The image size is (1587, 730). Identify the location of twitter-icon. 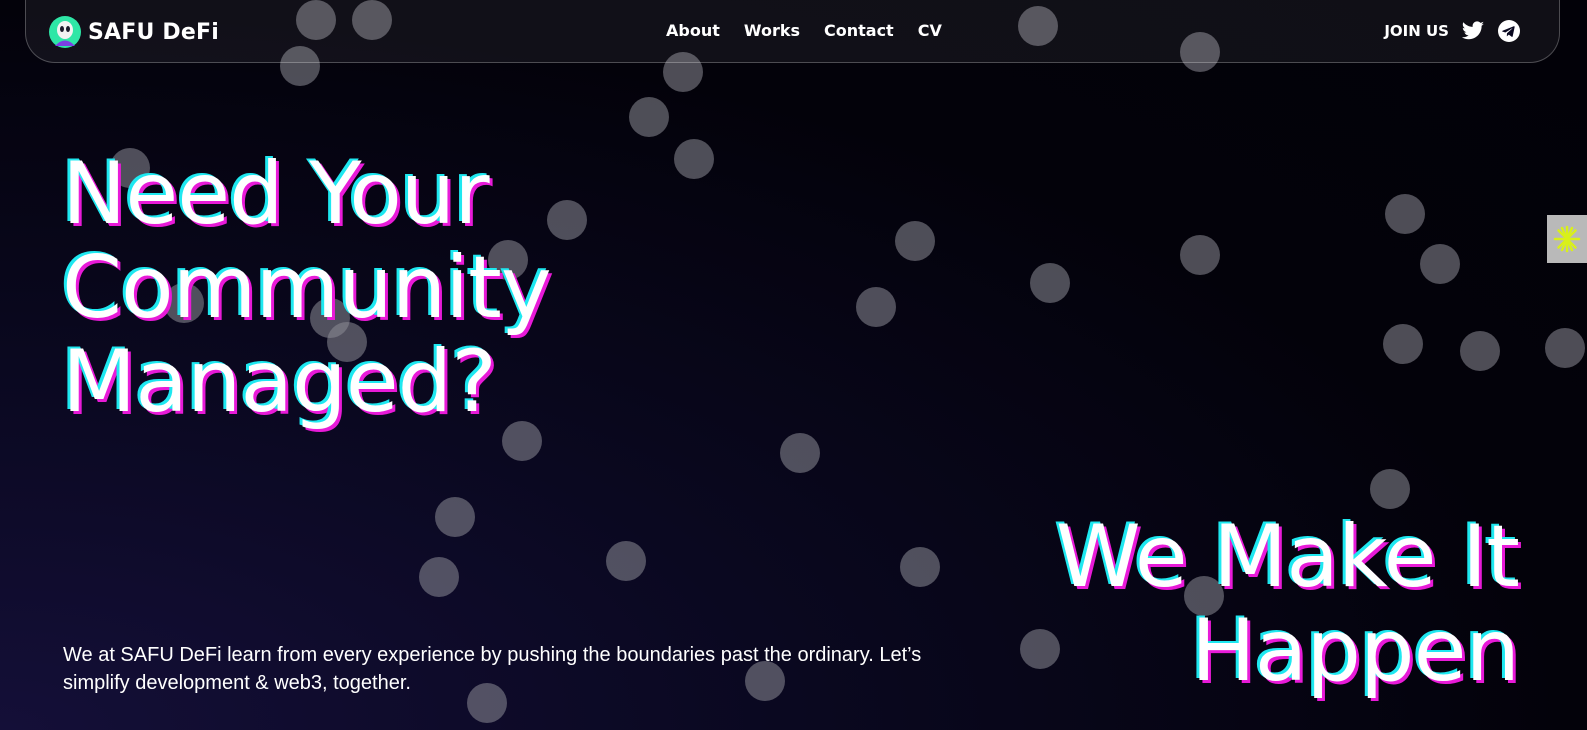
(1472, 30).